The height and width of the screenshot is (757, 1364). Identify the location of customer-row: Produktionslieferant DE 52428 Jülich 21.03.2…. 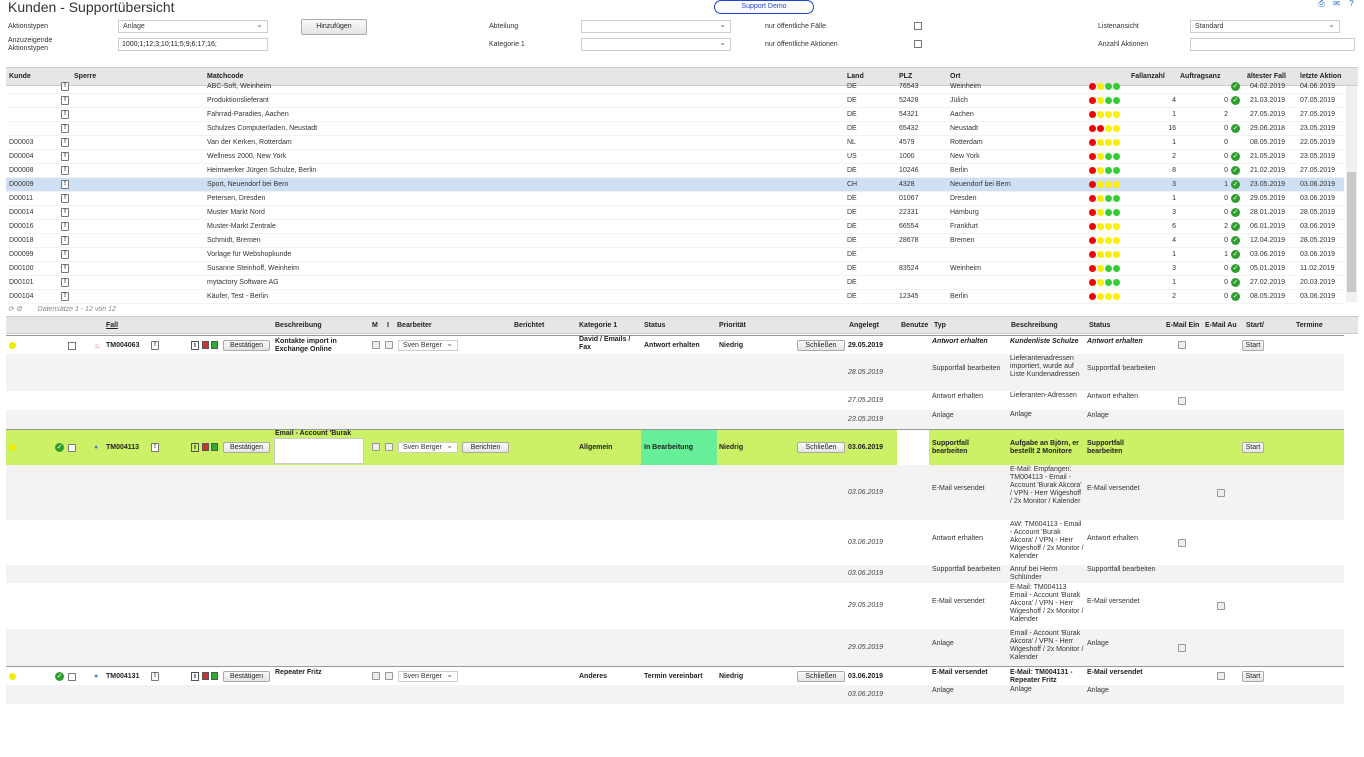
(675, 101).